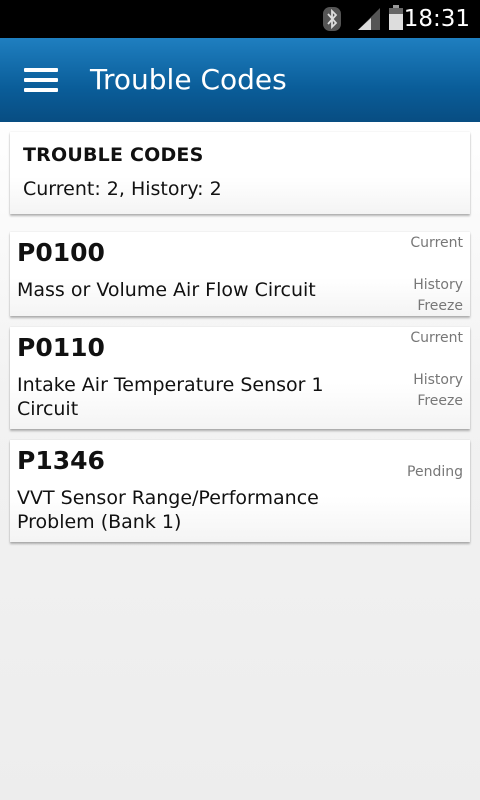 The image size is (480, 800). I want to click on trouble-code: P0100, so click(61, 252).